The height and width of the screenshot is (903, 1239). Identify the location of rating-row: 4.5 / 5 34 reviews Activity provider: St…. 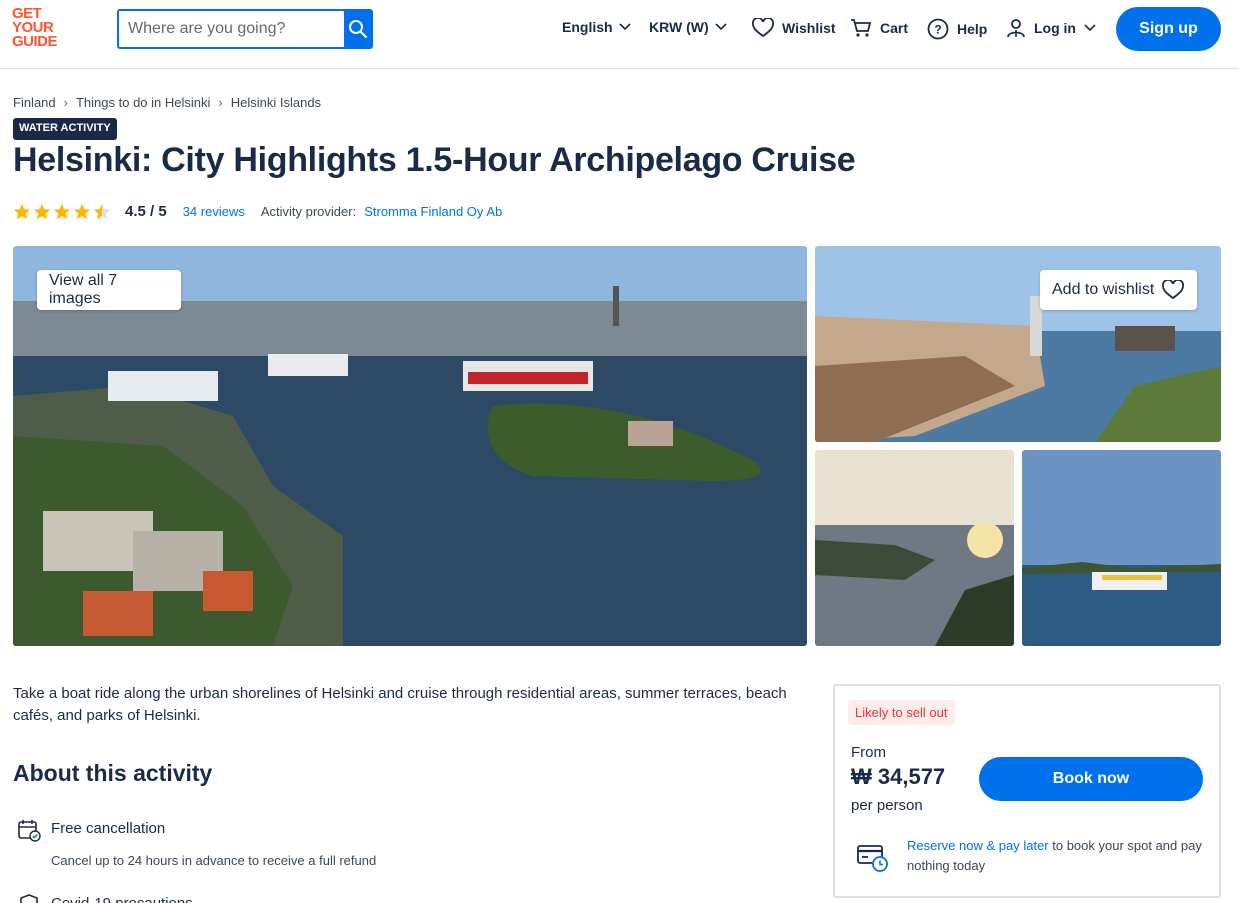
(257, 211).